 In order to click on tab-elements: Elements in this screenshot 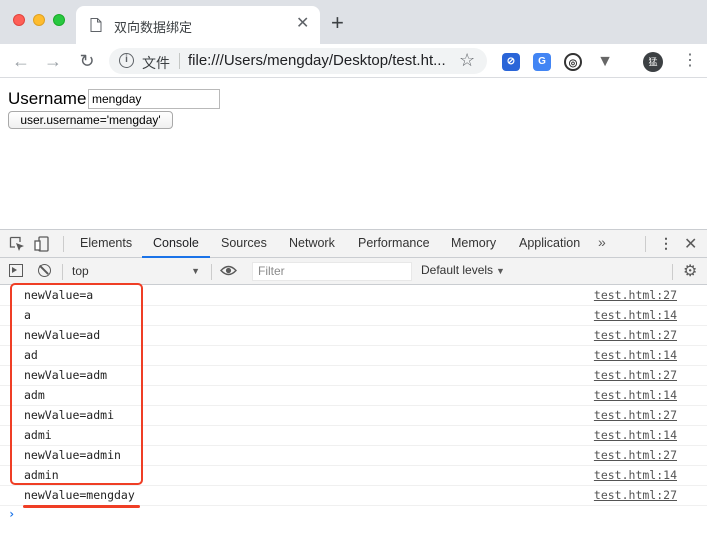, I will do `click(106, 244)`.